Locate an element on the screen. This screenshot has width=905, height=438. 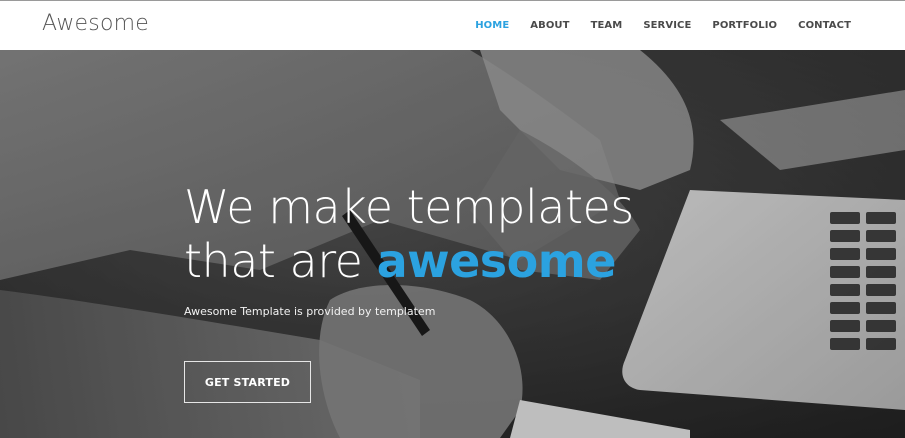
nav-contact: CONTACT is located at coordinates (824, 25).